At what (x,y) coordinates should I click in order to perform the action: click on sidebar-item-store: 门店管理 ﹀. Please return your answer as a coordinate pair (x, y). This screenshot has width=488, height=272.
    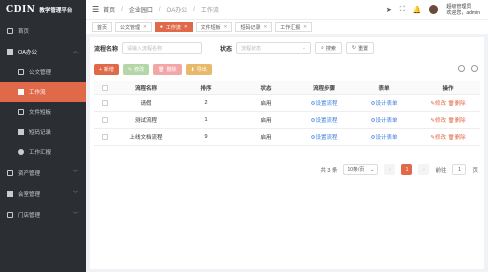
    Looking at the image, I should click on (43, 214).